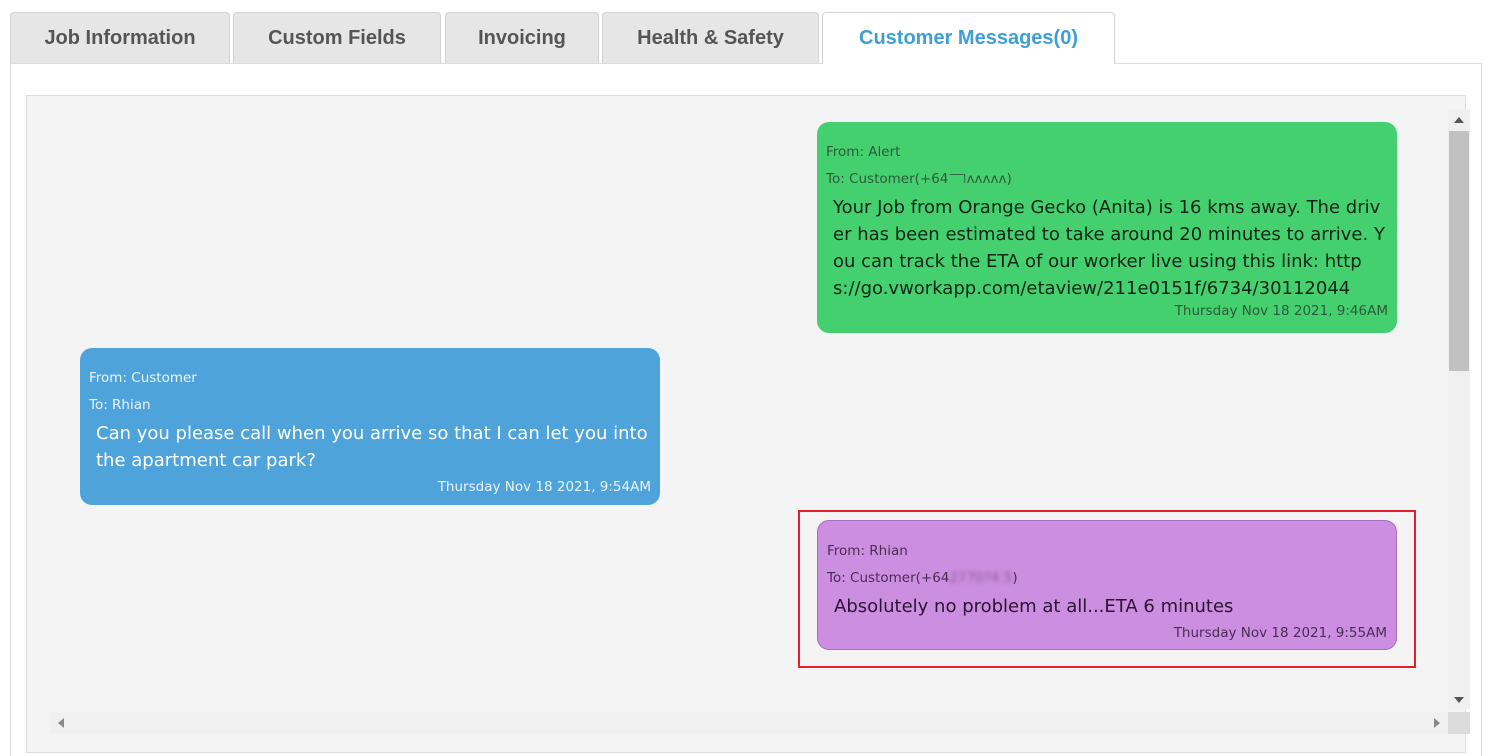 The height and width of the screenshot is (756, 1490). I want to click on horizontal-scrollbar, so click(749, 723).